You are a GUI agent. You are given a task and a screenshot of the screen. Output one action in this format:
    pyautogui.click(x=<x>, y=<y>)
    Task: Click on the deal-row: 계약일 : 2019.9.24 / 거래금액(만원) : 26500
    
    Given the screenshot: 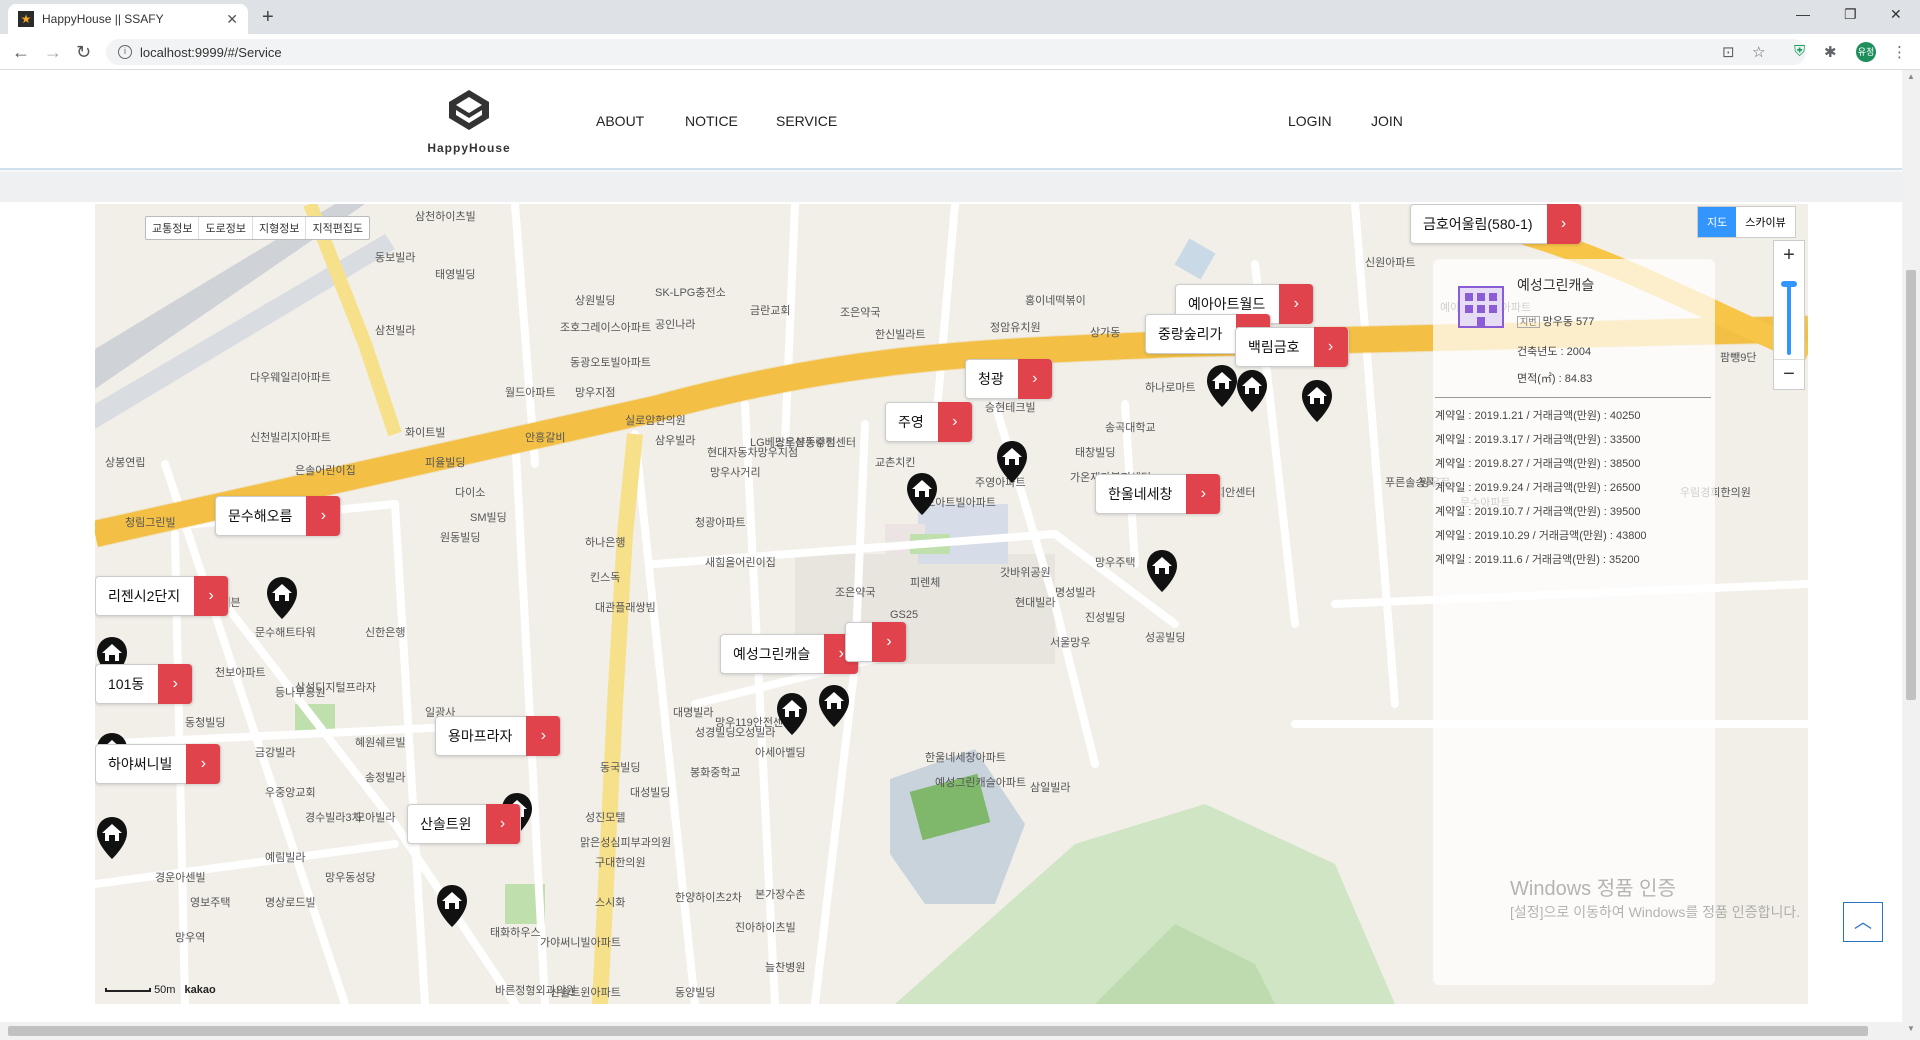 What is the action you would take?
    pyautogui.click(x=1538, y=488)
    